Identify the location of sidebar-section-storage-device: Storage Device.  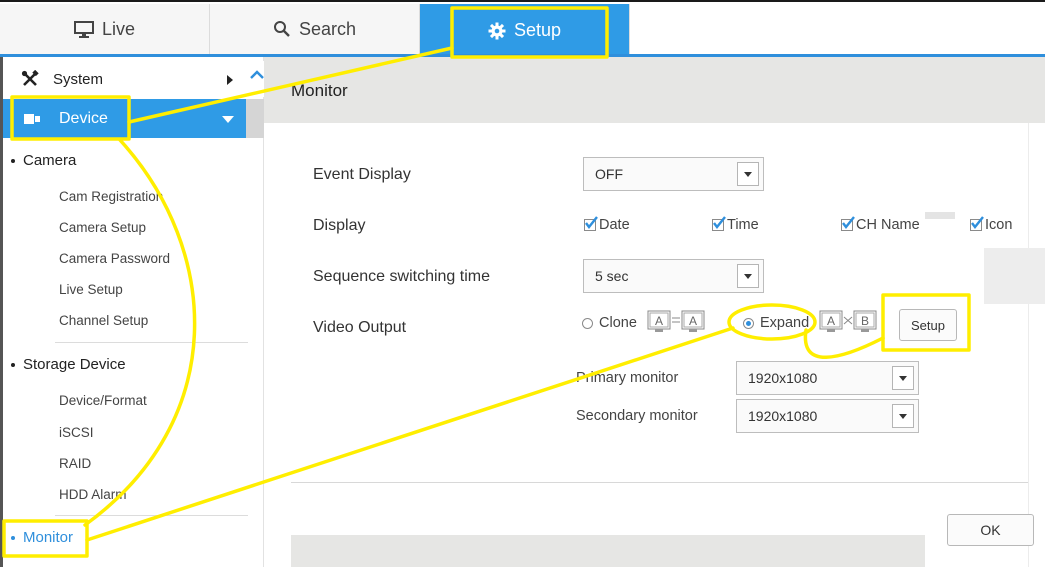
(68, 364).